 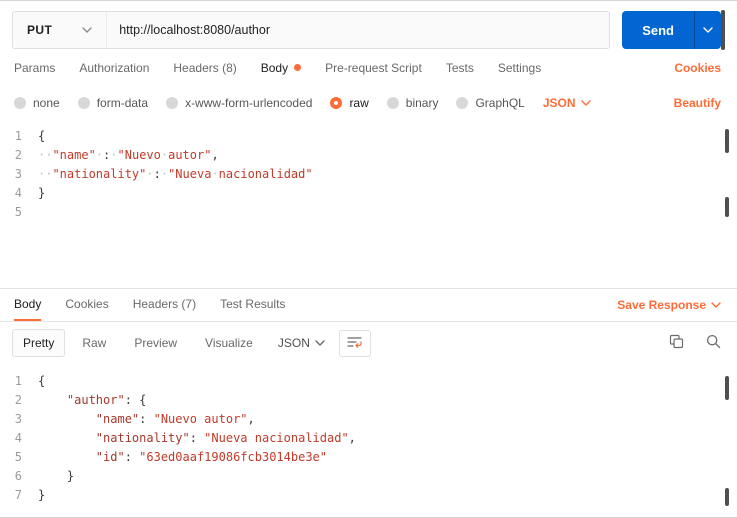 What do you see at coordinates (368, 136) in the screenshot?
I see `code-line: 1{` at bounding box center [368, 136].